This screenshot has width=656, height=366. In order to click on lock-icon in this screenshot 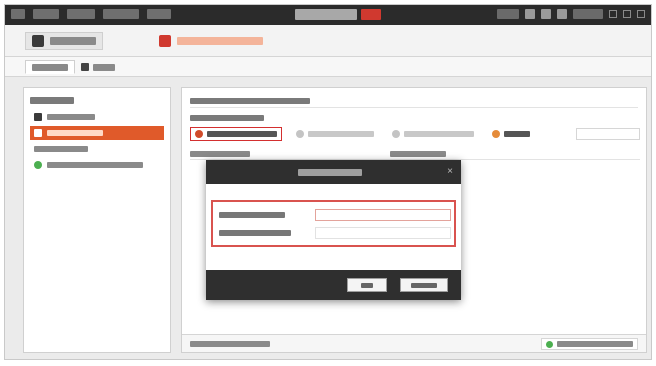, I will do `click(562, 14)`.